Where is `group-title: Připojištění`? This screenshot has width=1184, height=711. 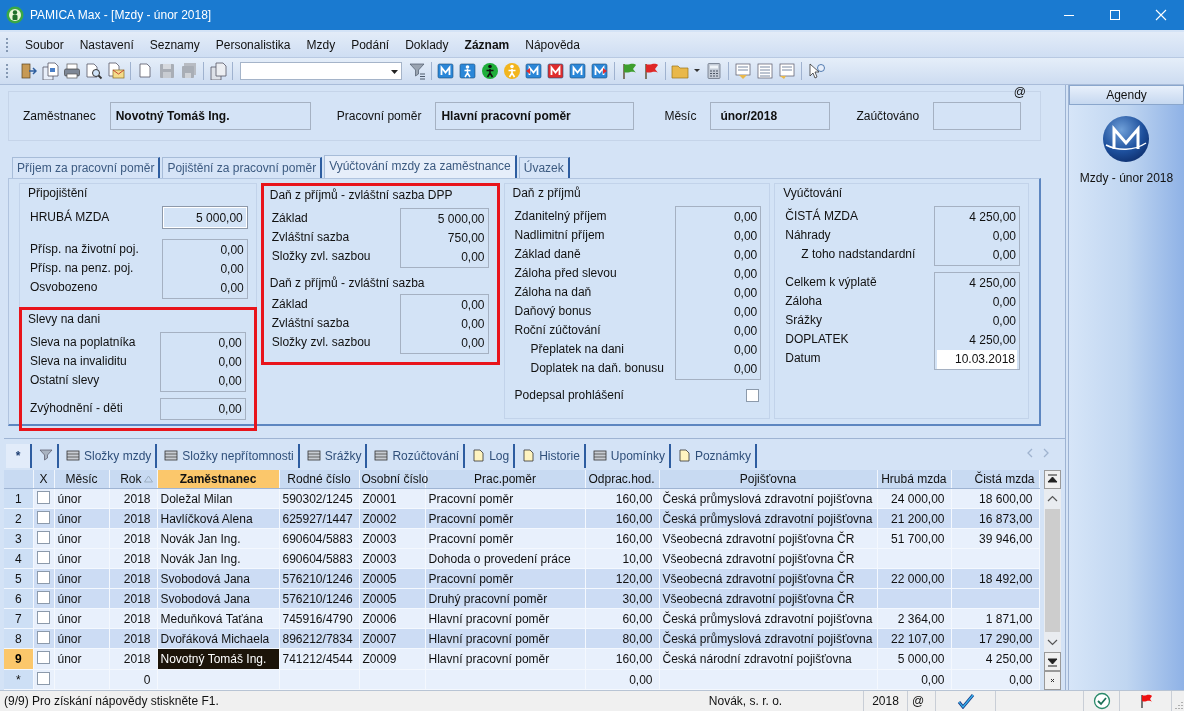
group-title: Připojištění is located at coordinates (58, 193).